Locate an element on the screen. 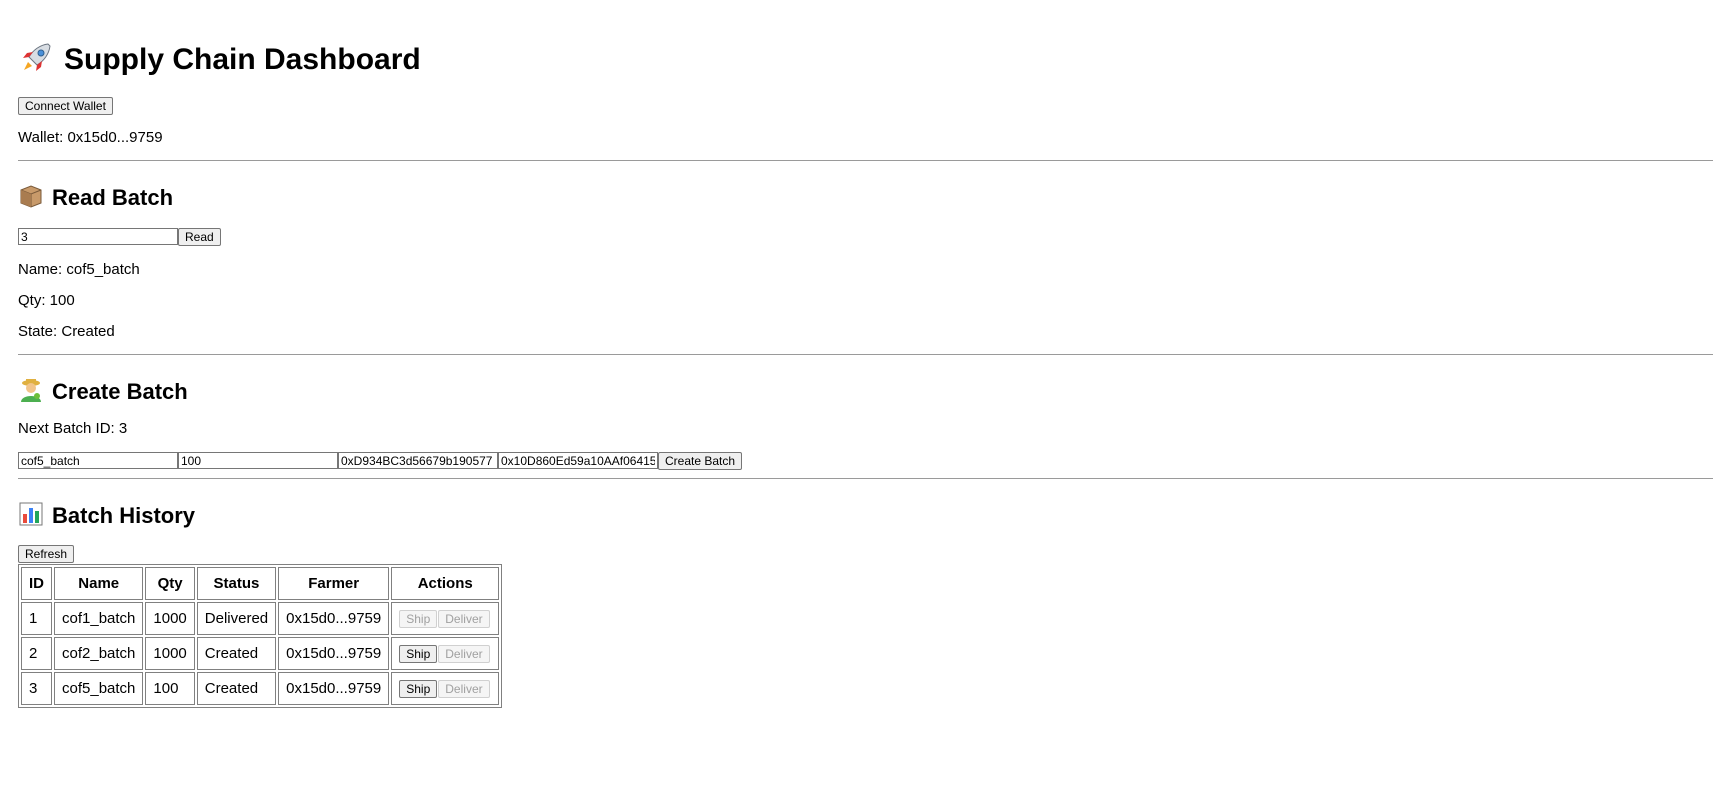 Image resolution: width=1731 pixels, height=811 pixels. refresh-button: Refresh is located at coordinates (46, 554).